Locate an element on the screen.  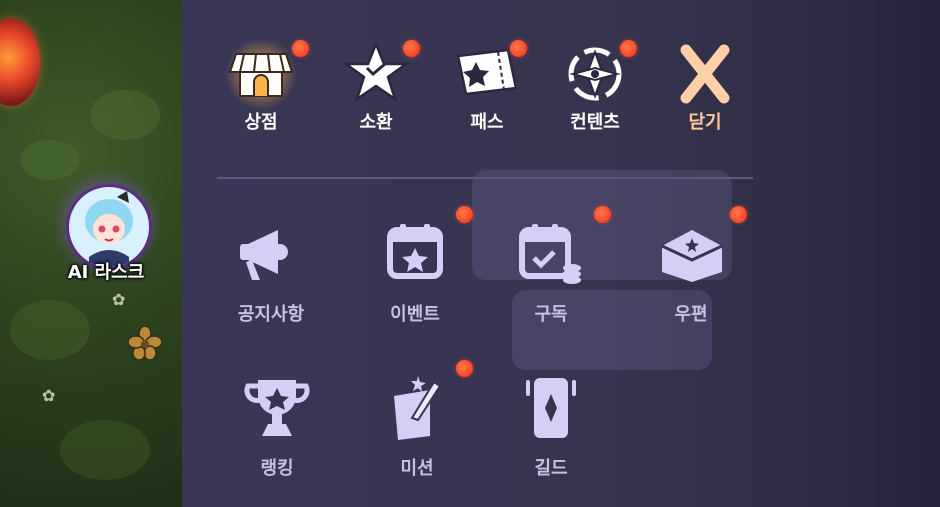
menu-summon-label: 소환 is located at coordinates (376, 122).